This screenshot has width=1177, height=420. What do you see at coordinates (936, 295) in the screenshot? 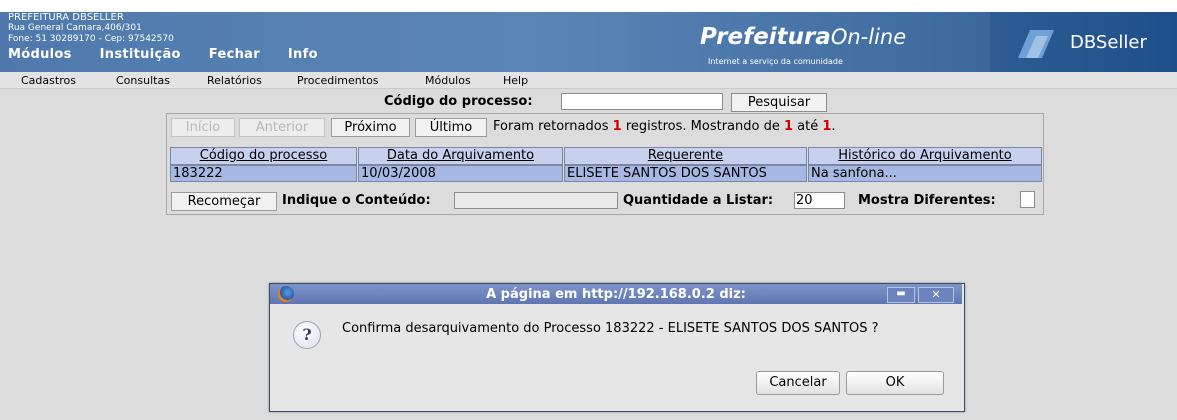
I see `close-icon: ✕` at bounding box center [936, 295].